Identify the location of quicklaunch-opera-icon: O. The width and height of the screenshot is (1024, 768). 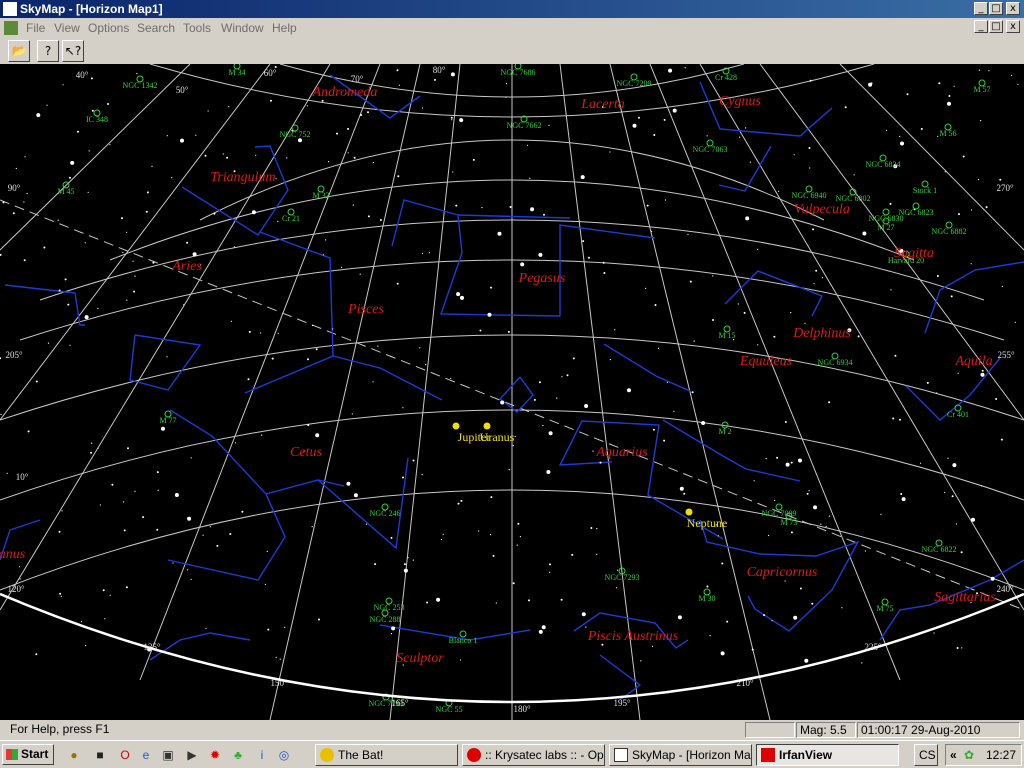
(125, 755).